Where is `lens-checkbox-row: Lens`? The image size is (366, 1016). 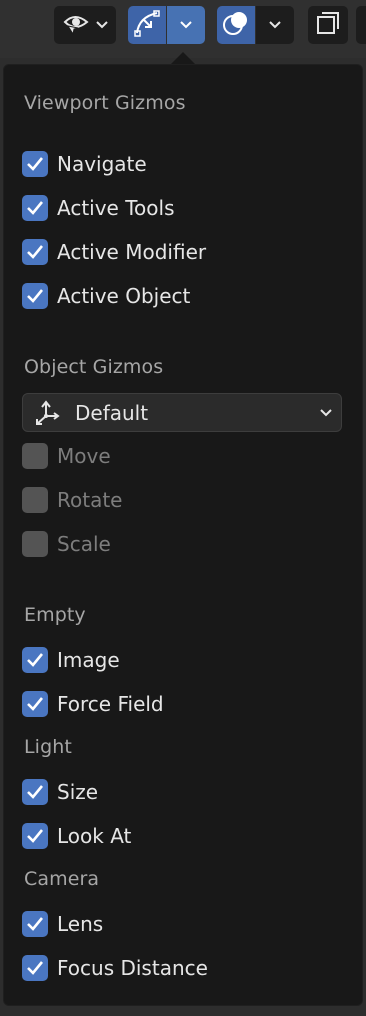 lens-checkbox-row: Lens is located at coordinates (62, 924).